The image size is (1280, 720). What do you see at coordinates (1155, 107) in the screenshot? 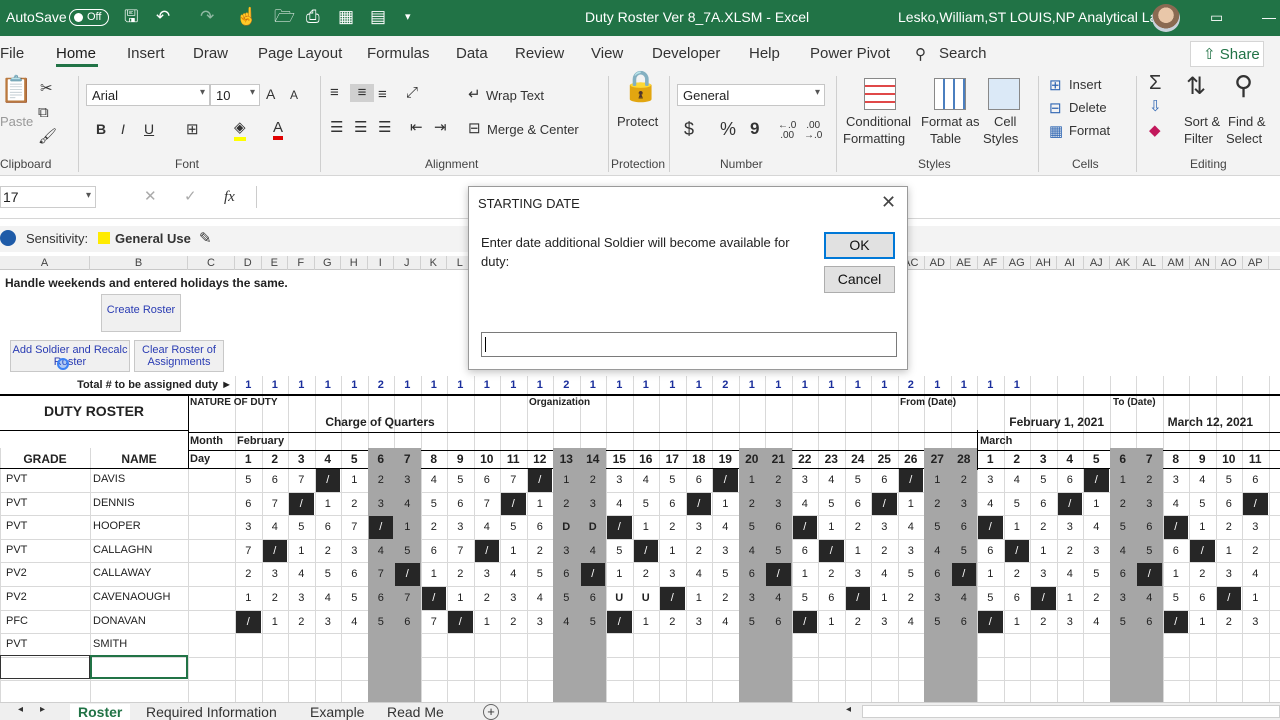
I see `fill-icon: ⇩` at bounding box center [1155, 107].